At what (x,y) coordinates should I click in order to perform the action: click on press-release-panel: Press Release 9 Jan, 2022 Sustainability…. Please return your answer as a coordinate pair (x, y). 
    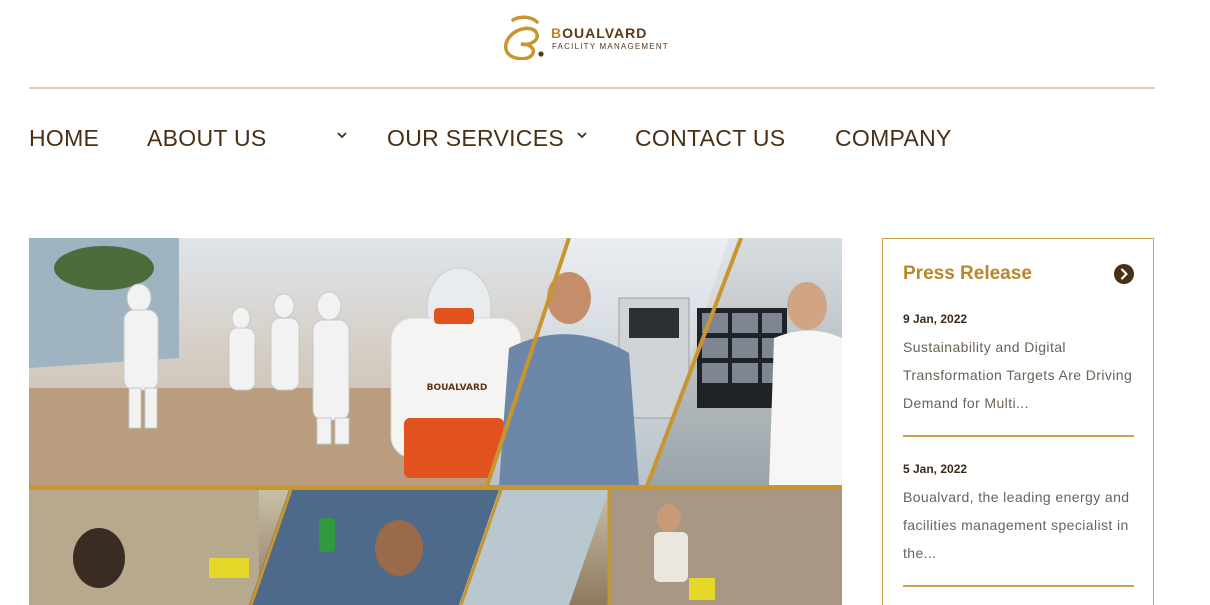
    Looking at the image, I should click on (1018, 421).